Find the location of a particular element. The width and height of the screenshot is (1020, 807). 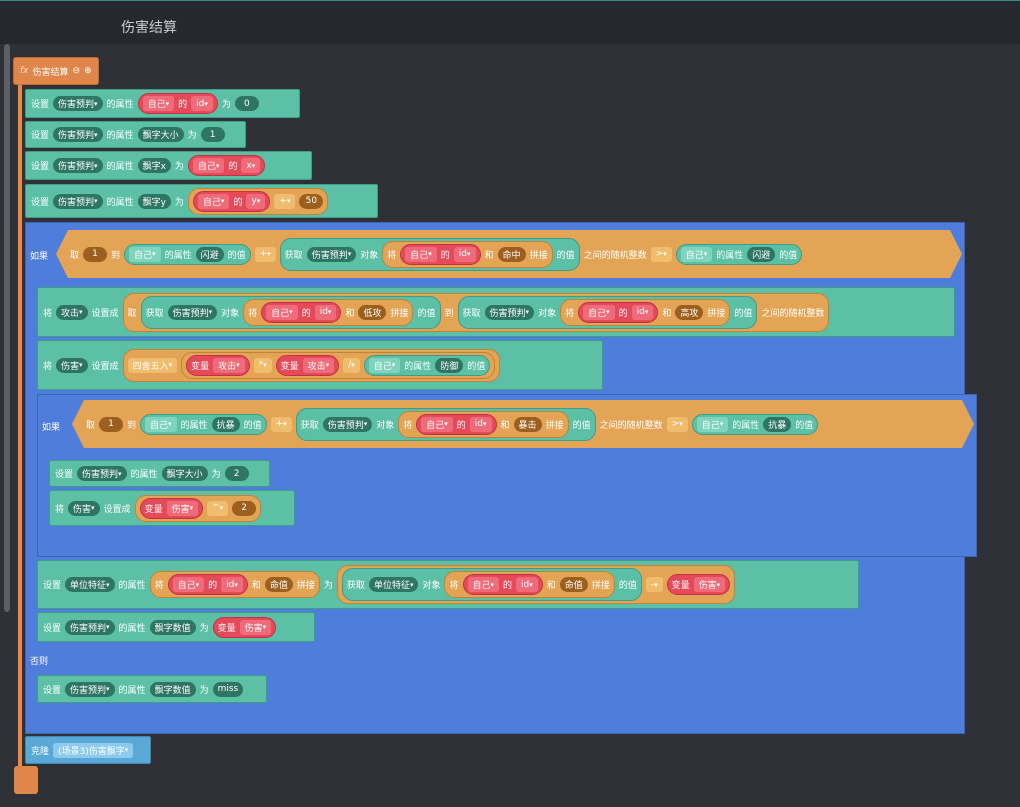

value-input: 1 is located at coordinates (212, 134).